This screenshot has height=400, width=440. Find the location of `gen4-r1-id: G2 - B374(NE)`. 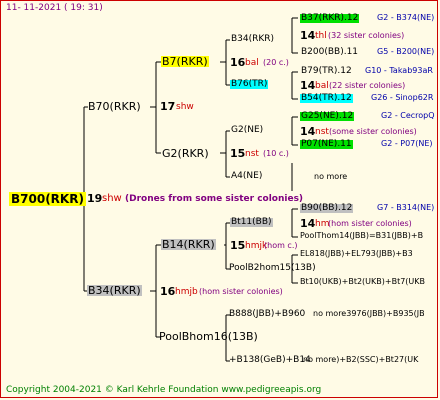

gen4-r1-id: G2 - B374(NE) is located at coordinates (406, 17).